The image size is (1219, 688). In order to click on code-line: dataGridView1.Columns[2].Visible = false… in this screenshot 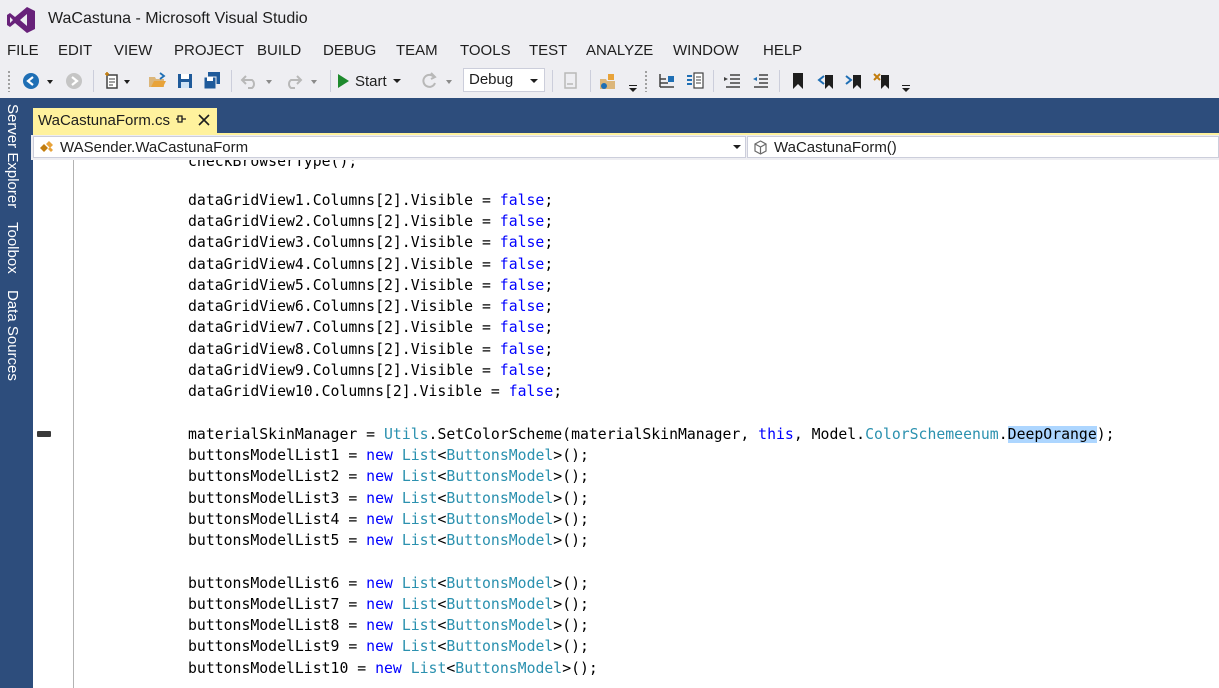, I will do `click(371, 200)`.